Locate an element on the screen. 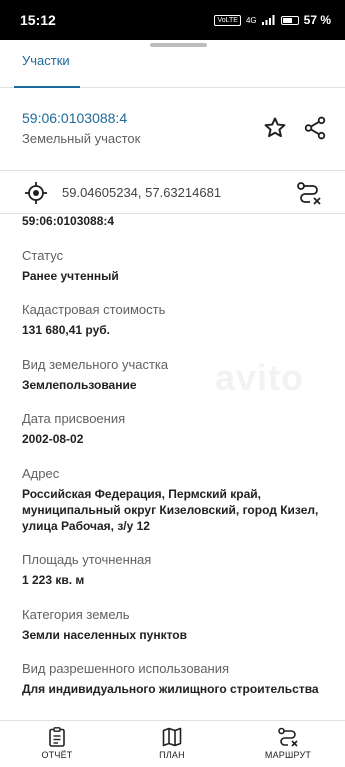 Image resolution: width=345 pixels, height=767 pixels. object-type: Земельный участок is located at coordinates (81, 138).